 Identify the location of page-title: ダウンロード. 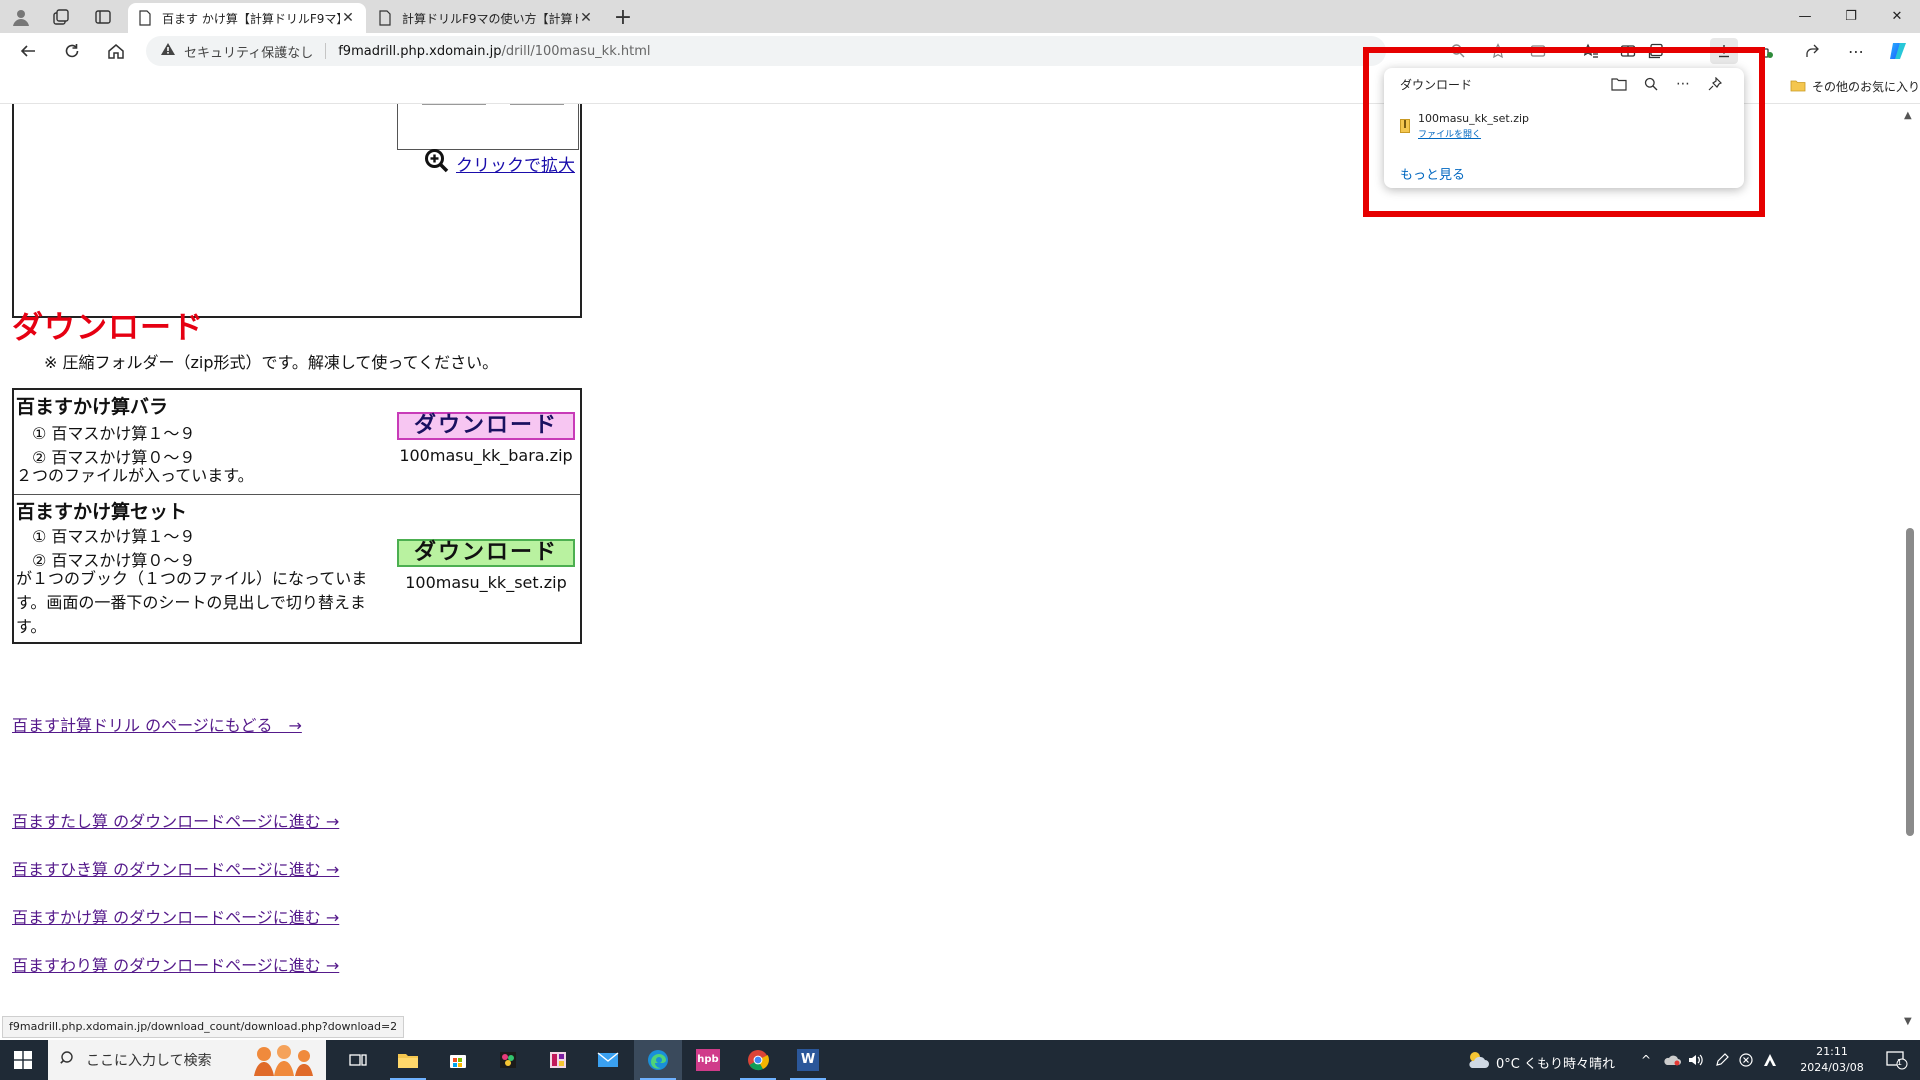
(108, 328).